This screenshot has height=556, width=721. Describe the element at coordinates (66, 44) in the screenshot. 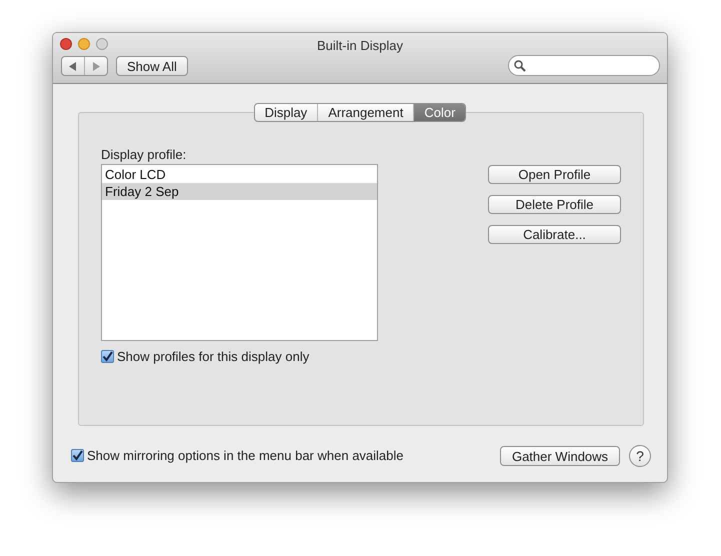

I see `close-button` at that location.